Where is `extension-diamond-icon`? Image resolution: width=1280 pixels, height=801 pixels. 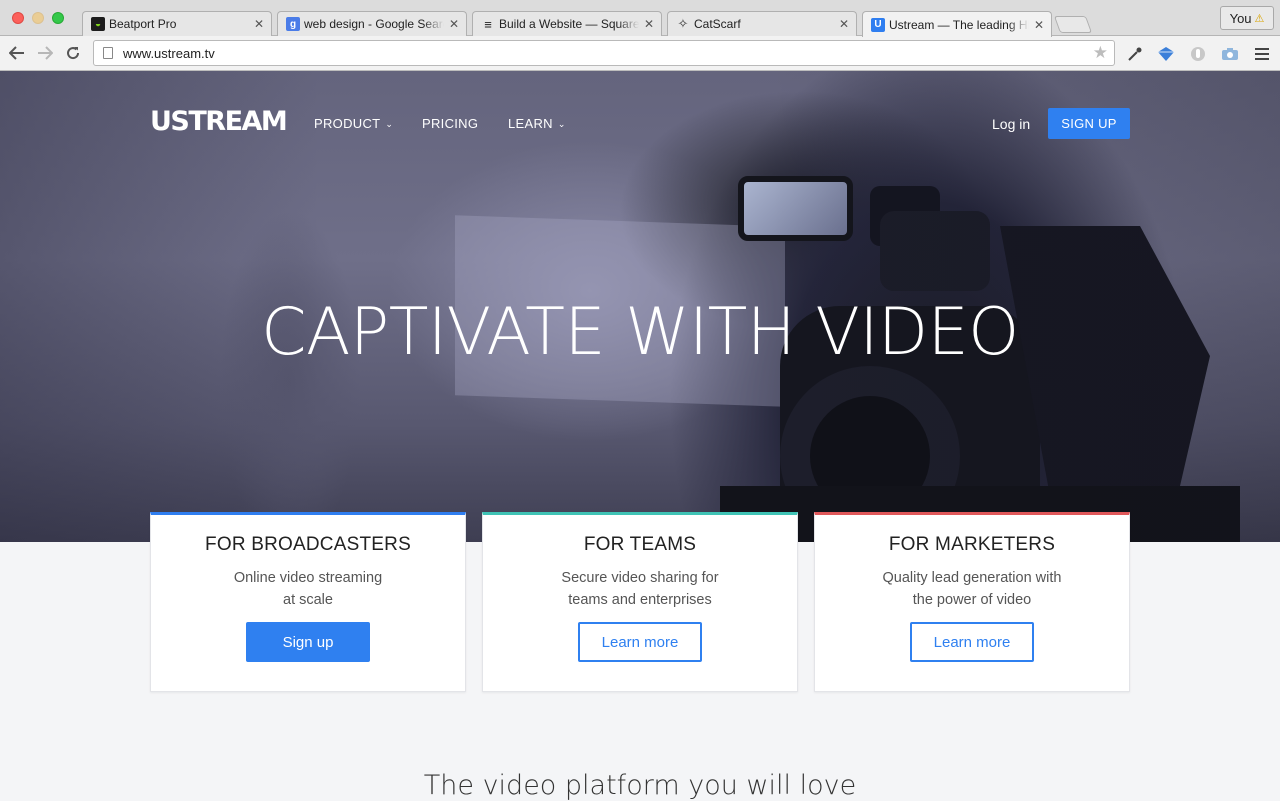
extension-diamond-icon is located at coordinates (1166, 54).